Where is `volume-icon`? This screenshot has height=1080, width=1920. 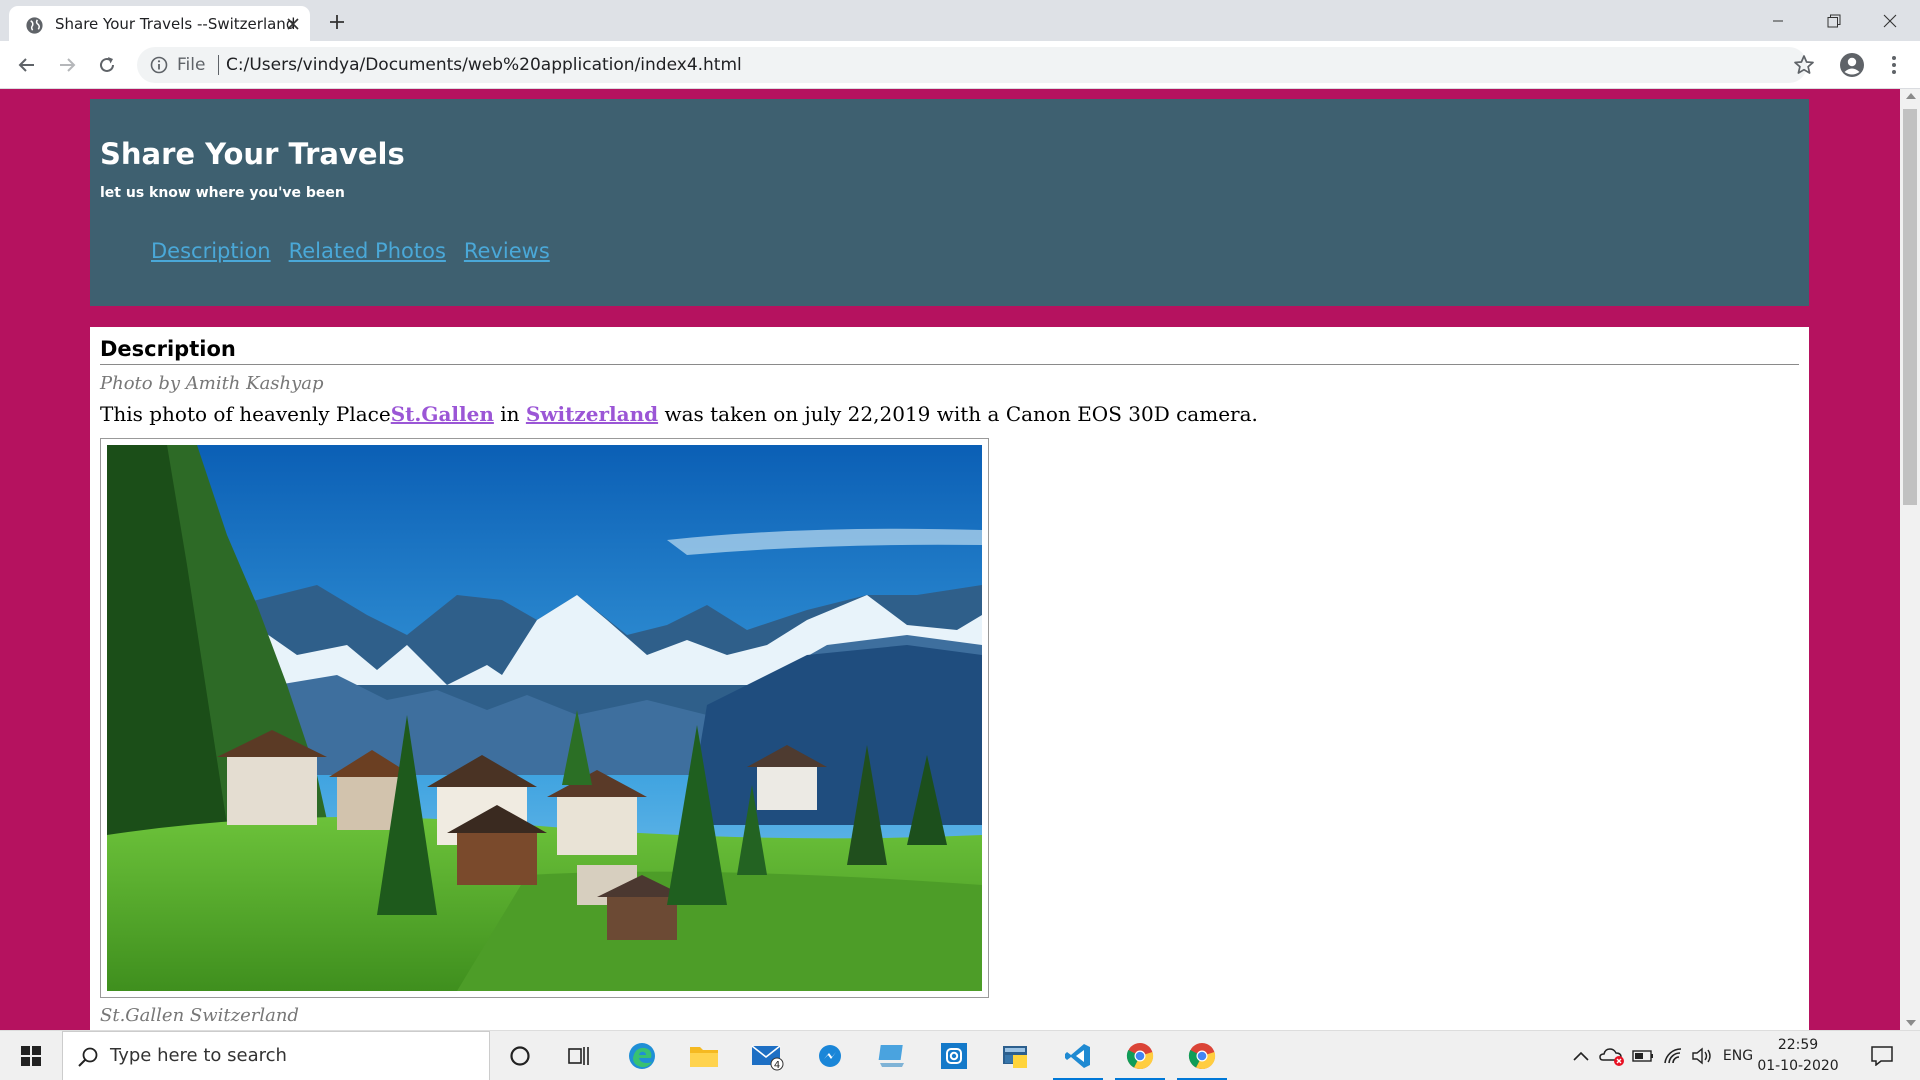 volume-icon is located at coordinates (1703, 1055).